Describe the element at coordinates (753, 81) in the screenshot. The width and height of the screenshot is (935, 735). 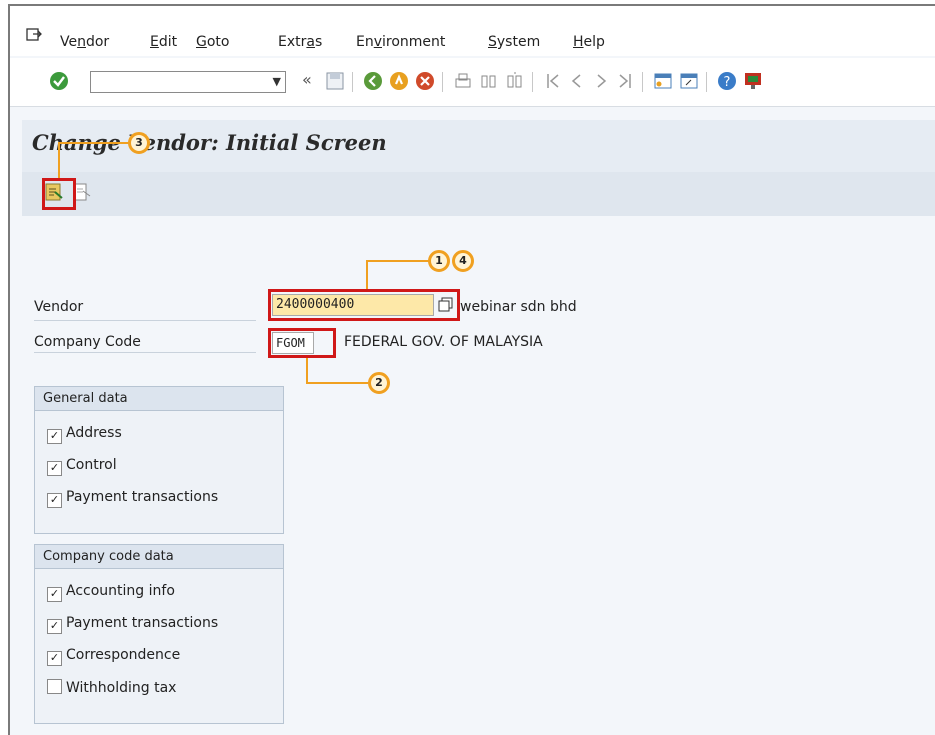
I see `customize-icon` at that location.